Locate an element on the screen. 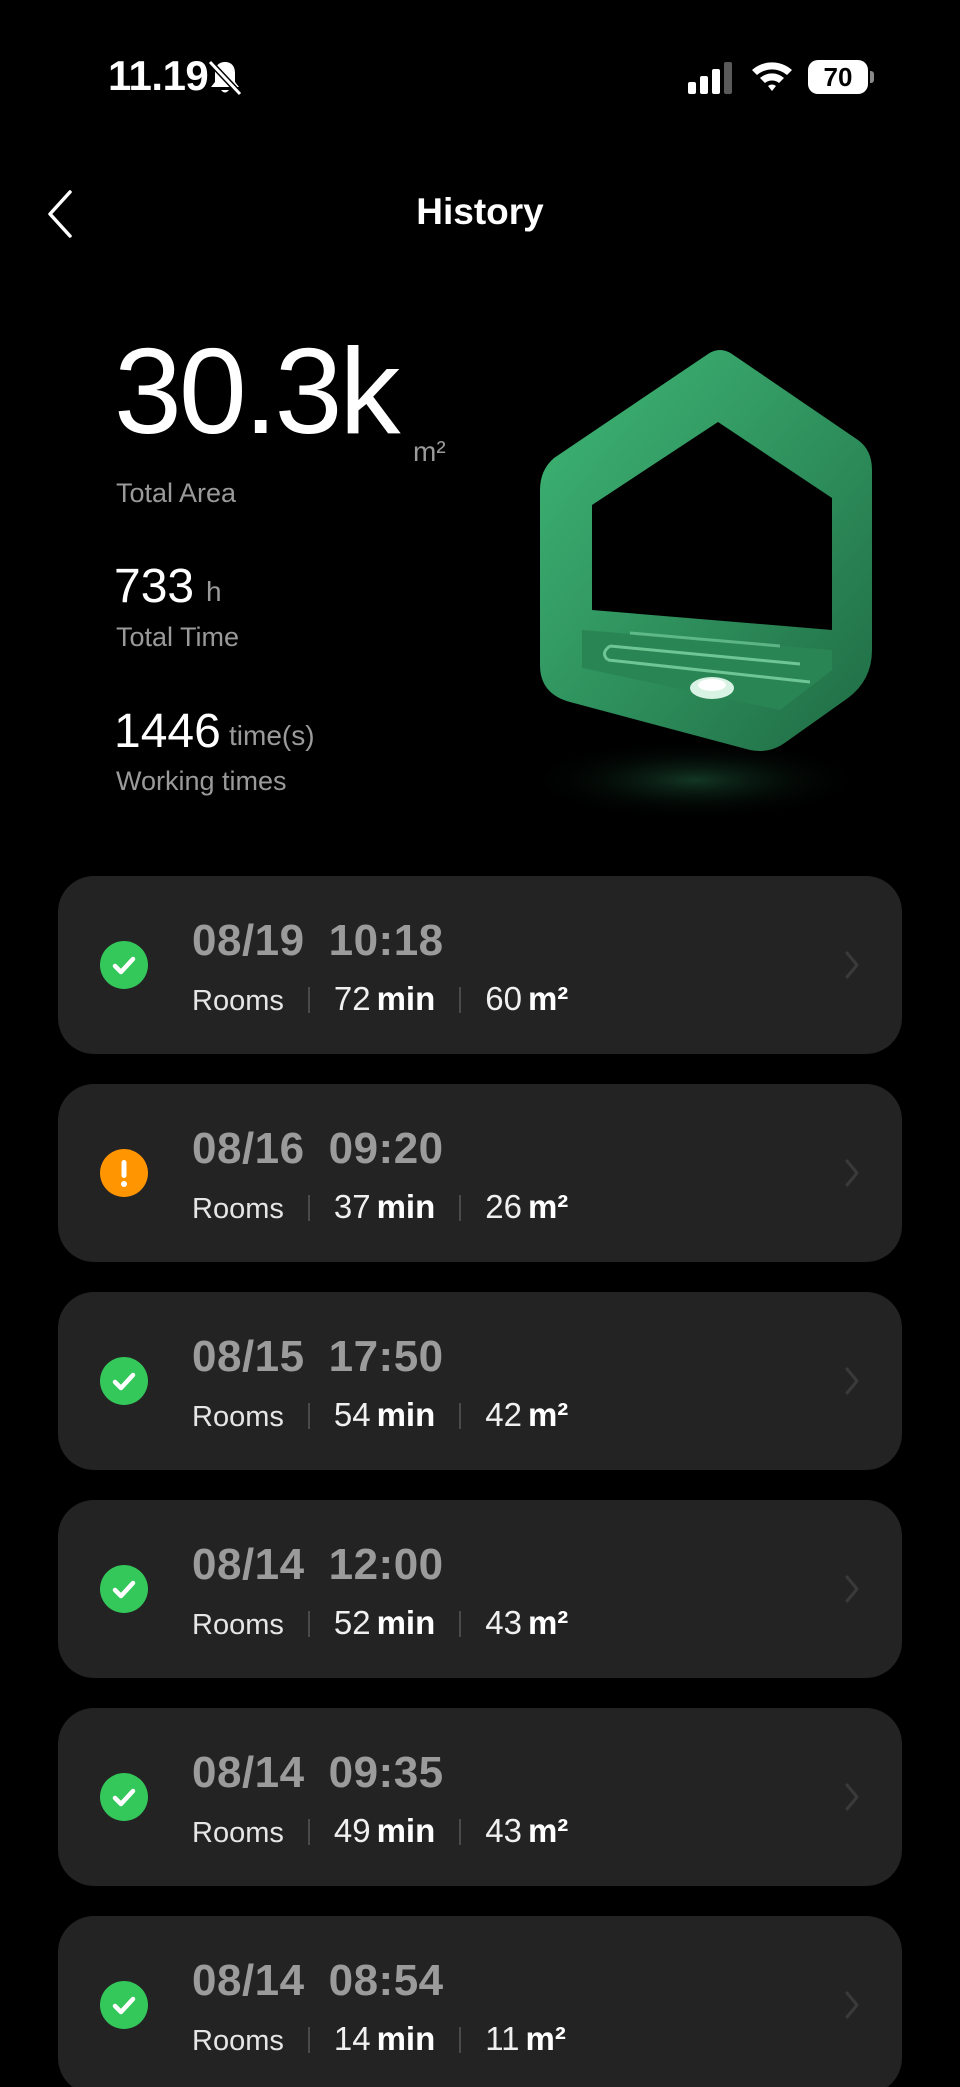 This screenshot has height=2087, width=960. record-details: Rooms 54 min 42 m² is located at coordinates (380, 1416).